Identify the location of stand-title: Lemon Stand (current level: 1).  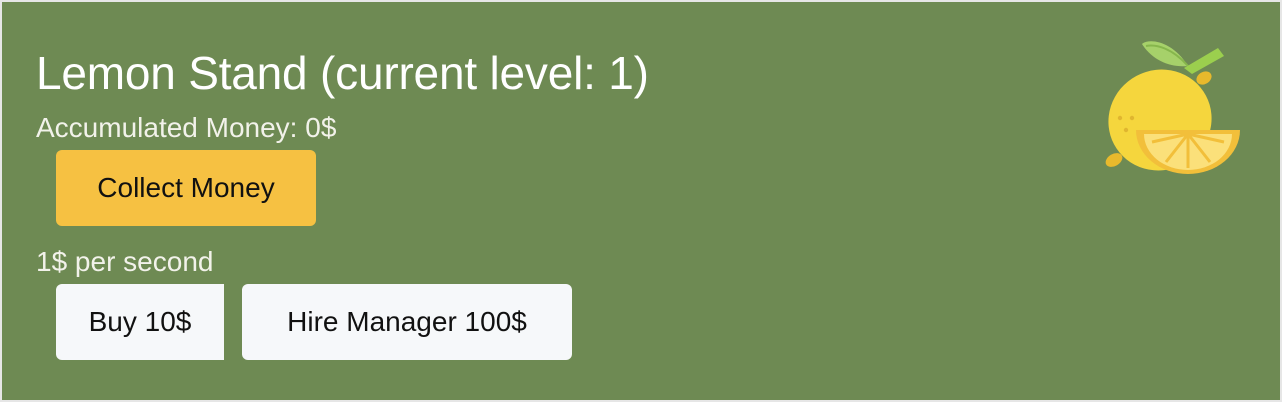
(342, 73).